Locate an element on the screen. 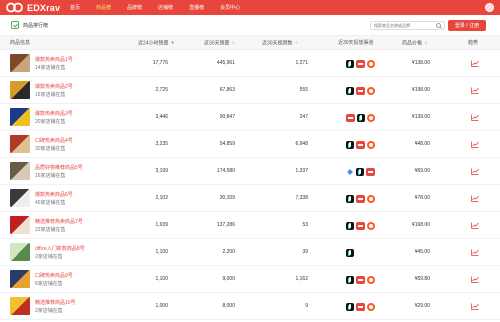  table-row: 爆款热卖商品3号 20家店铺在售 3,446 90,847 247 ¥139.00 is located at coordinates (250, 117).